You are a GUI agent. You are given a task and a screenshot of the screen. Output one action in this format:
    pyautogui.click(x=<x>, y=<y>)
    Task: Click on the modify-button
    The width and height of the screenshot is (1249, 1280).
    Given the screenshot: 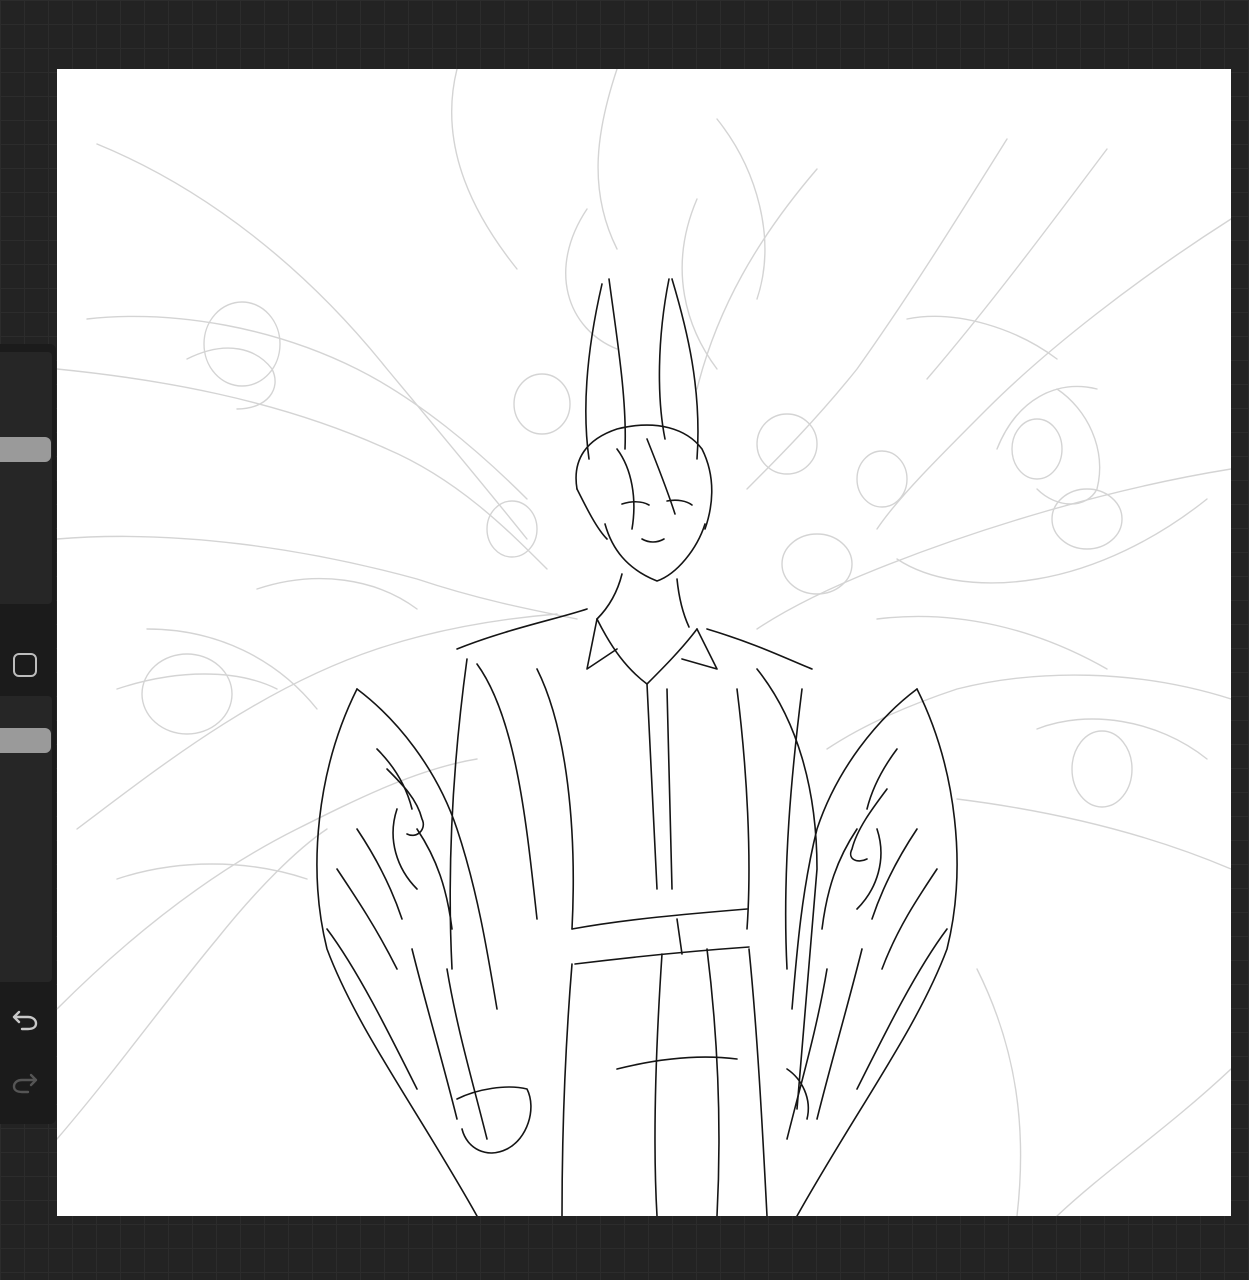 What is the action you would take?
    pyautogui.click(x=25, y=665)
    